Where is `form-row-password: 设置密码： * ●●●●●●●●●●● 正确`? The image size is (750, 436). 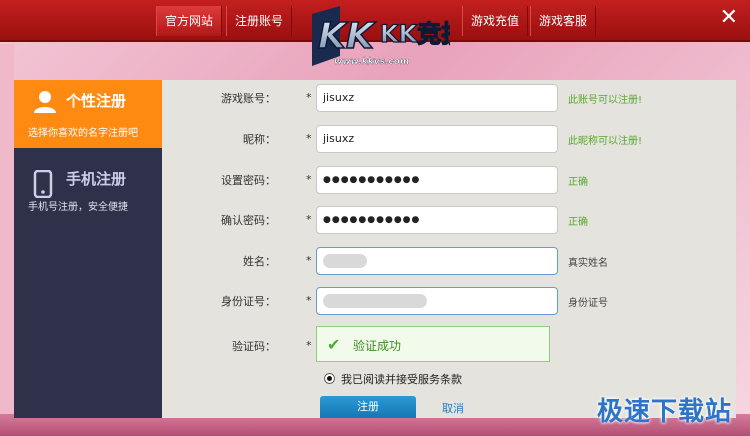 form-row-password: 设置密码： * ●●●●●●●●●●● 正确 is located at coordinates (449, 180).